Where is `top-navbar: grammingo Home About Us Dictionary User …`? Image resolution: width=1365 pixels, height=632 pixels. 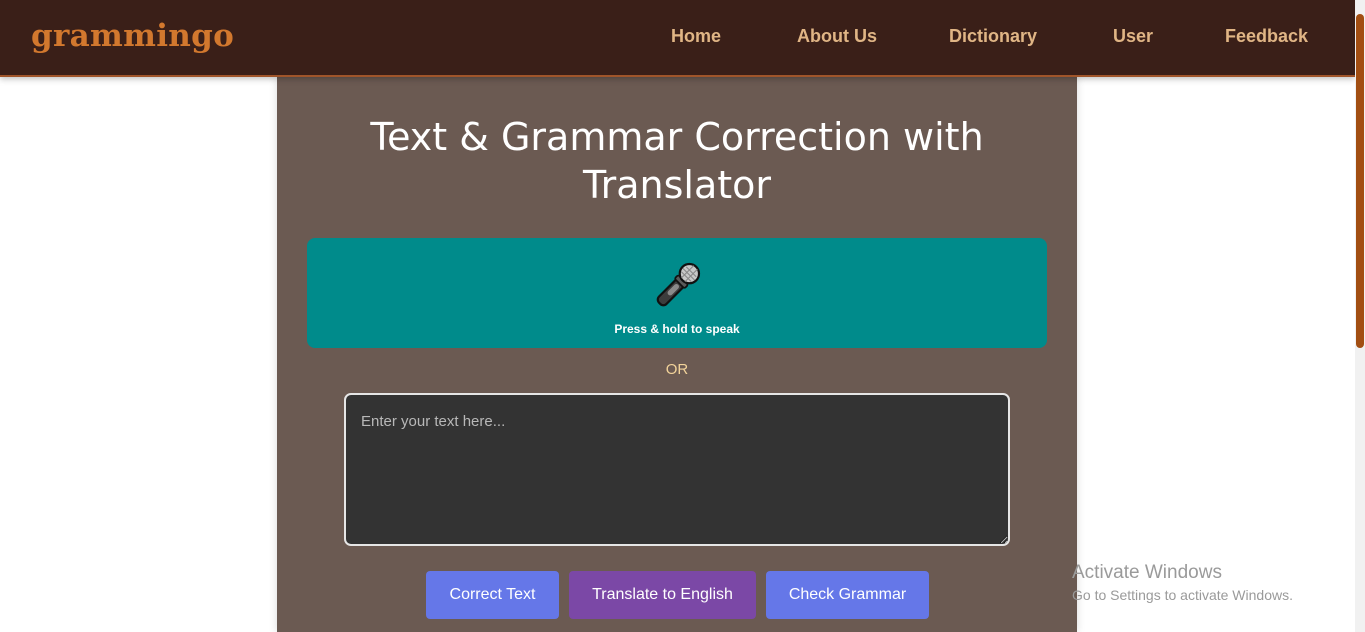 top-navbar: grammingo Home About Us Dictionary User … is located at coordinates (677, 38).